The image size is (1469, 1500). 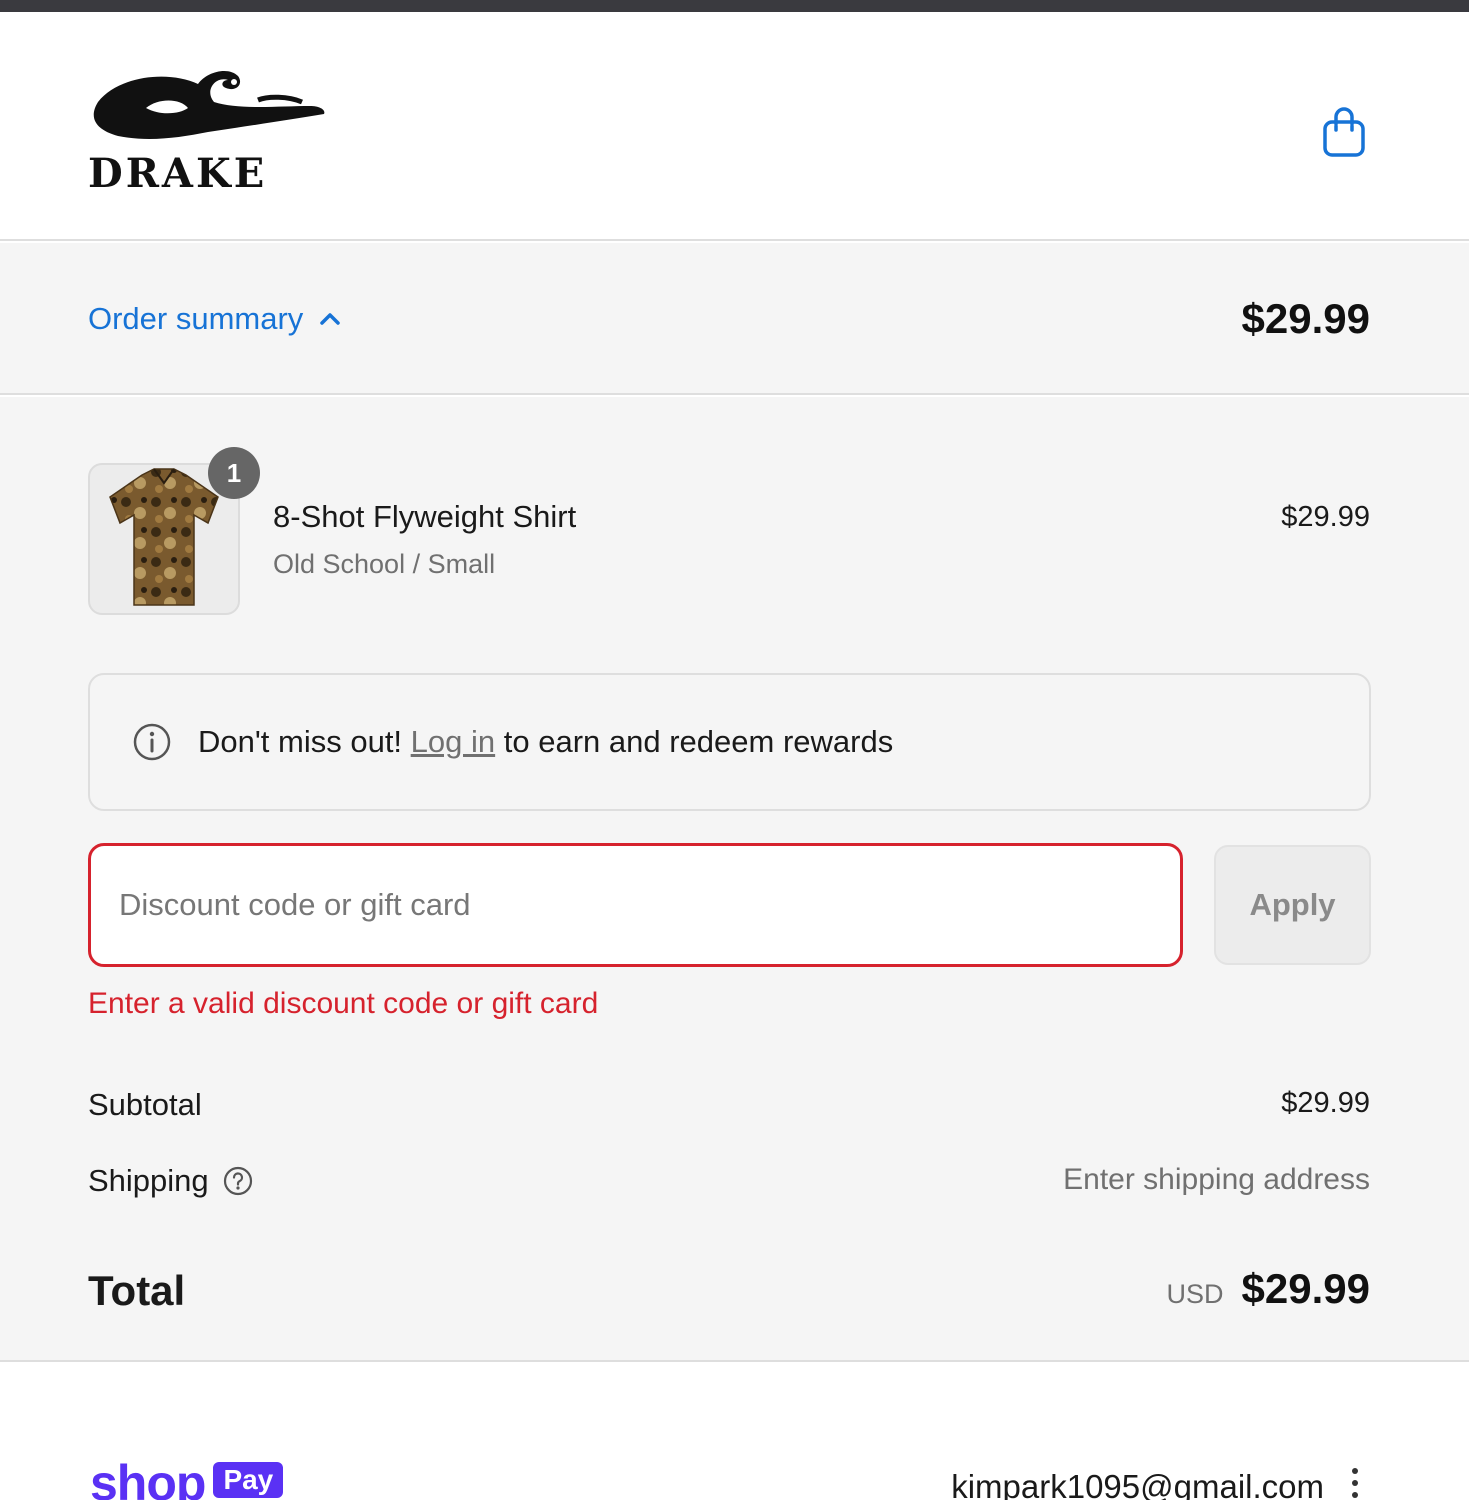 I want to click on discount-error-message: Enter a valid discount code or gift card, so click(x=343, y=1003).